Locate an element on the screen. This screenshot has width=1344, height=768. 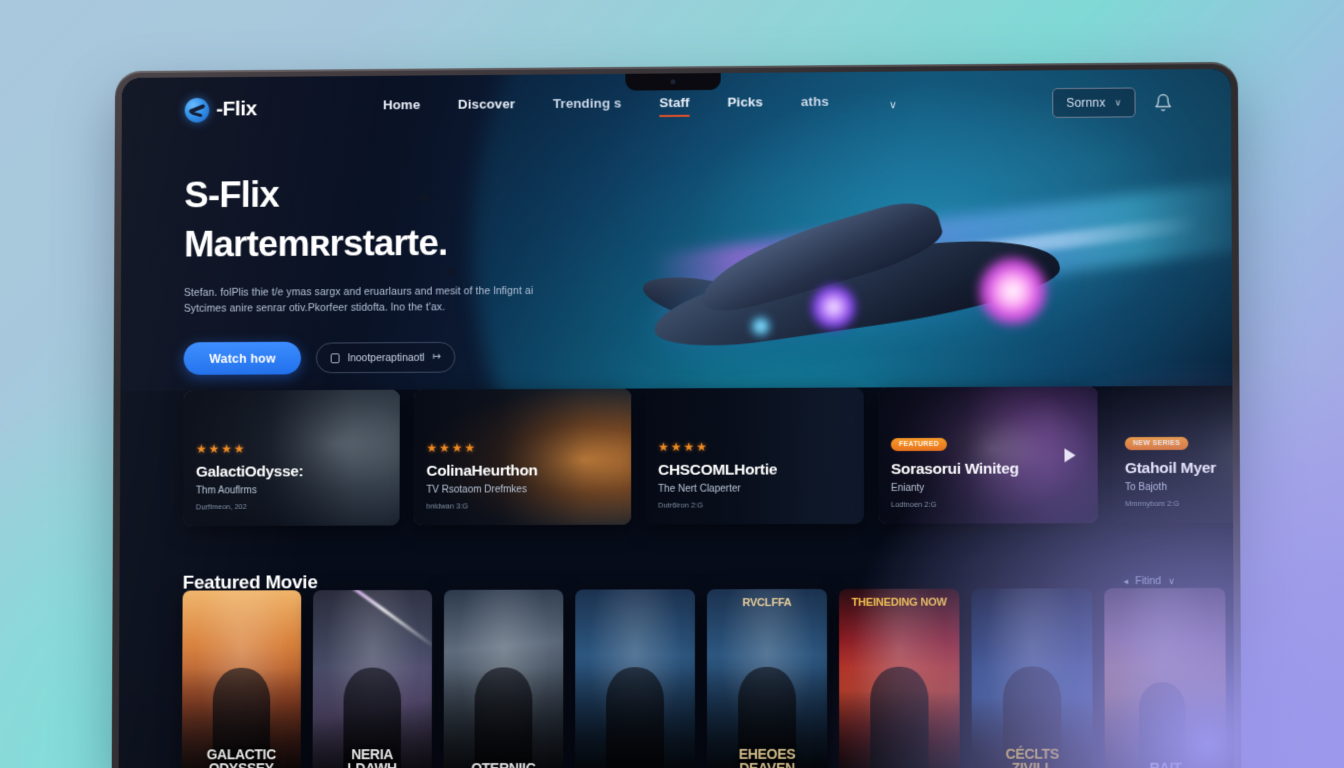
trending-card-duration: Durftmeon, 202 is located at coordinates (221, 507).